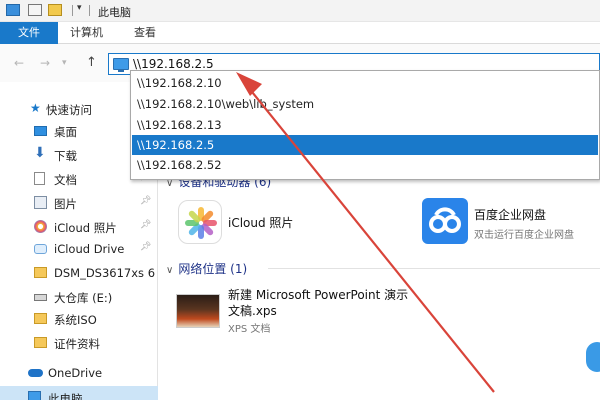 Image resolution: width=600 pixels, height=400 pixels. I want to click on download-icon: ⬇, so click(40, 153).